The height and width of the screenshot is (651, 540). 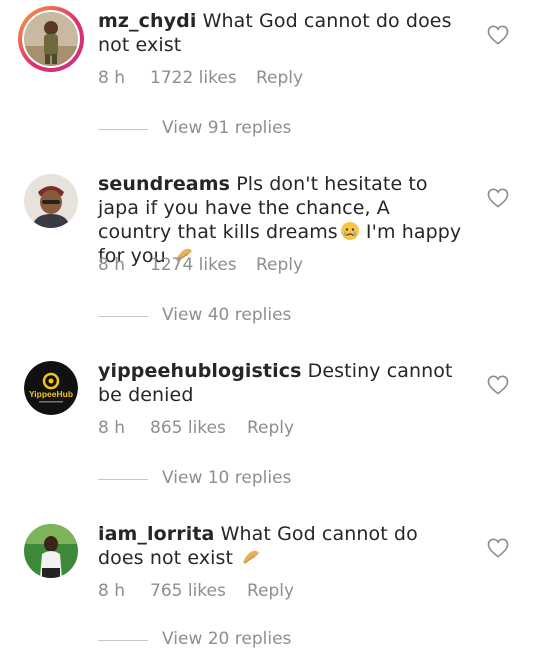 I want to click on avatar-story-ring, so click(x=51, y=39).